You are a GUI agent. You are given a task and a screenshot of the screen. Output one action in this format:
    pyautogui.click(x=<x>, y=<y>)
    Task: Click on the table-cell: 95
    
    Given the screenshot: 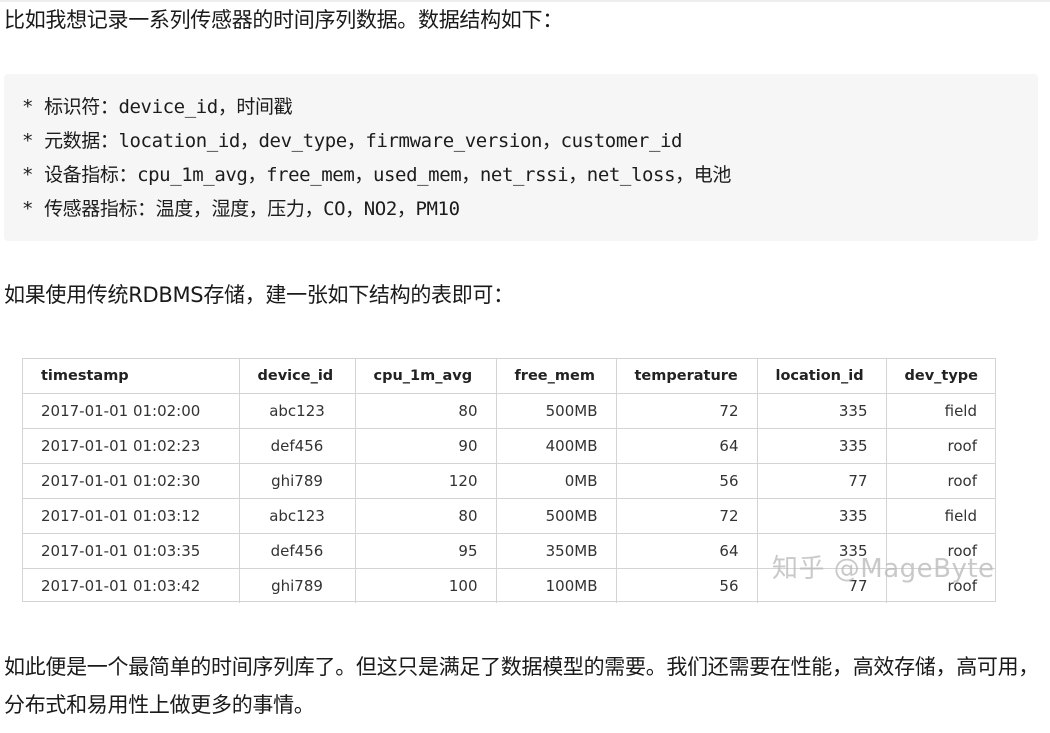 What is the action you would take?
    pyautogui.click(x=425, y=551)
    